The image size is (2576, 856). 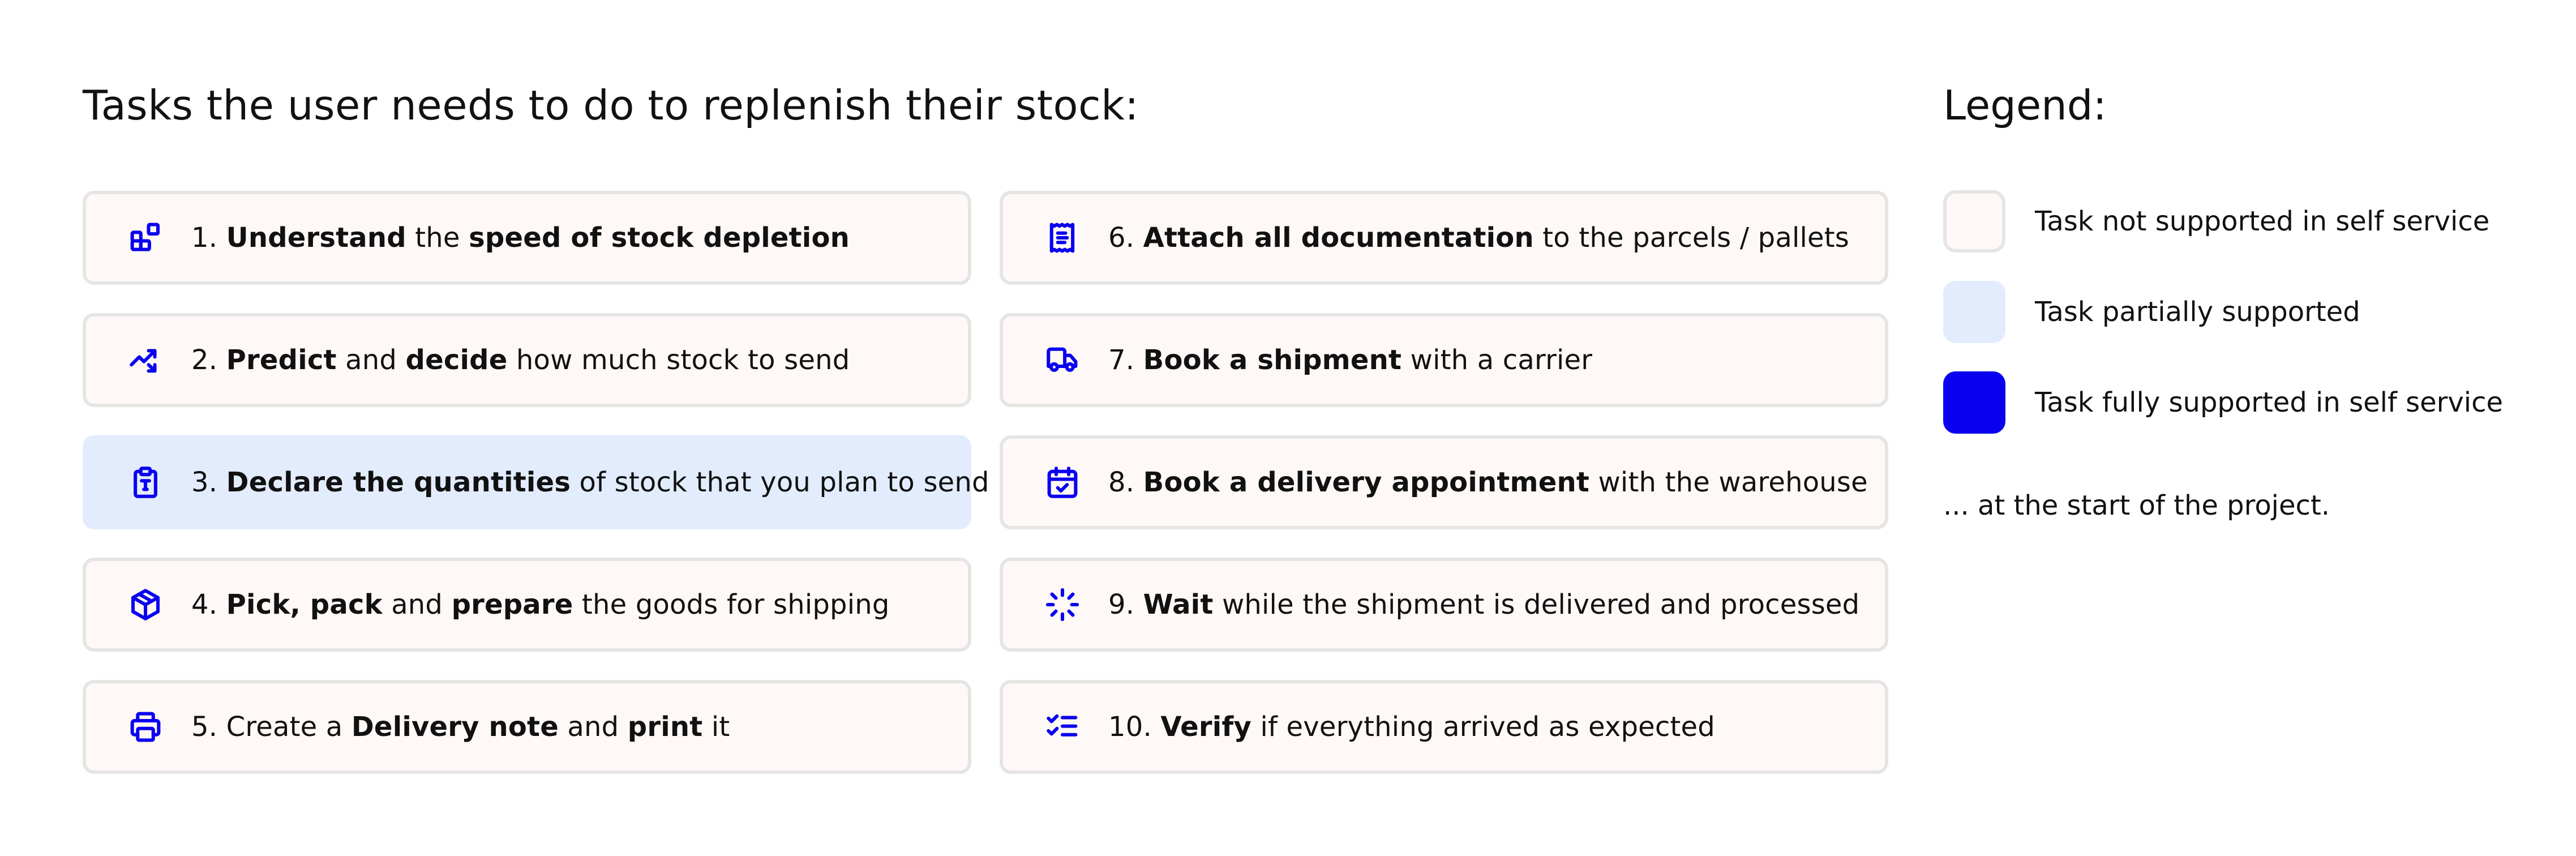 What do you see at coordinates (1974, 312) in the screenshot?
I see `legend-swatch-partial` at bounding box center [1974, 312].